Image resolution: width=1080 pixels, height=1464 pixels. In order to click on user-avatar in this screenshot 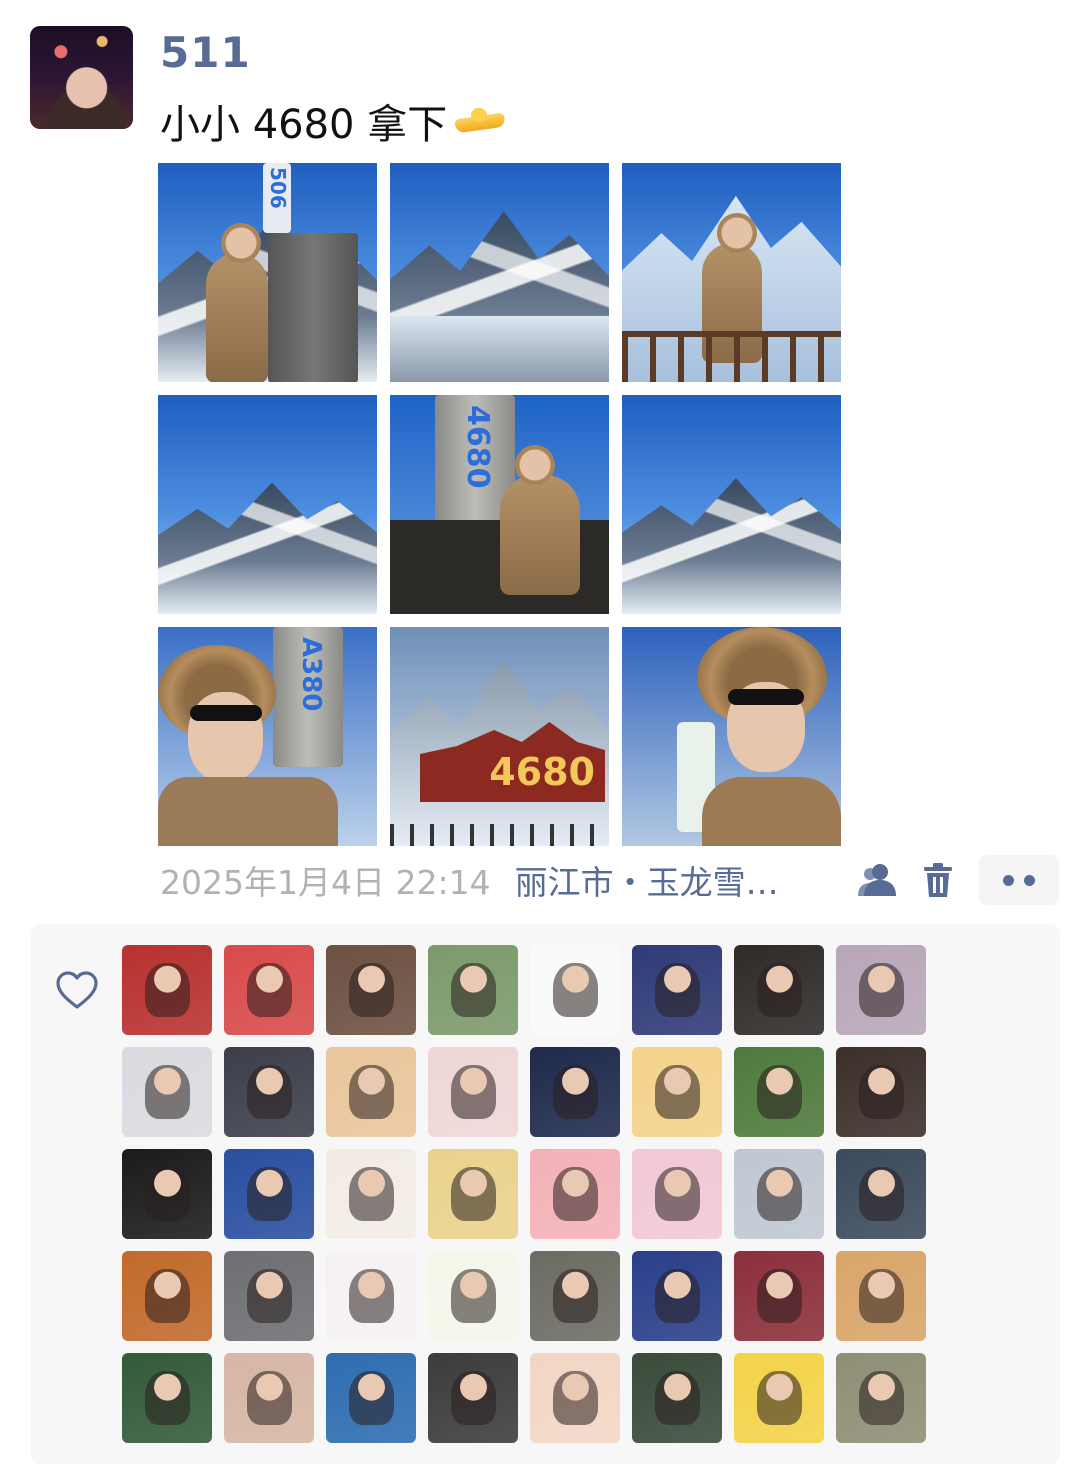, I will do `click(81, 77)`.